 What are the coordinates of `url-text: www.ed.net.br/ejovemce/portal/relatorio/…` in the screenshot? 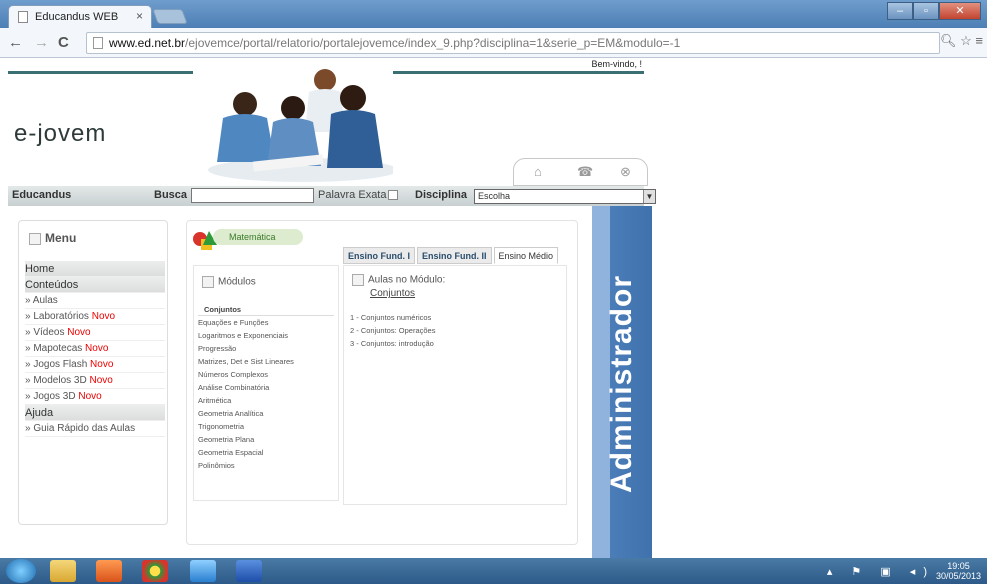 It's located at (394, 43).